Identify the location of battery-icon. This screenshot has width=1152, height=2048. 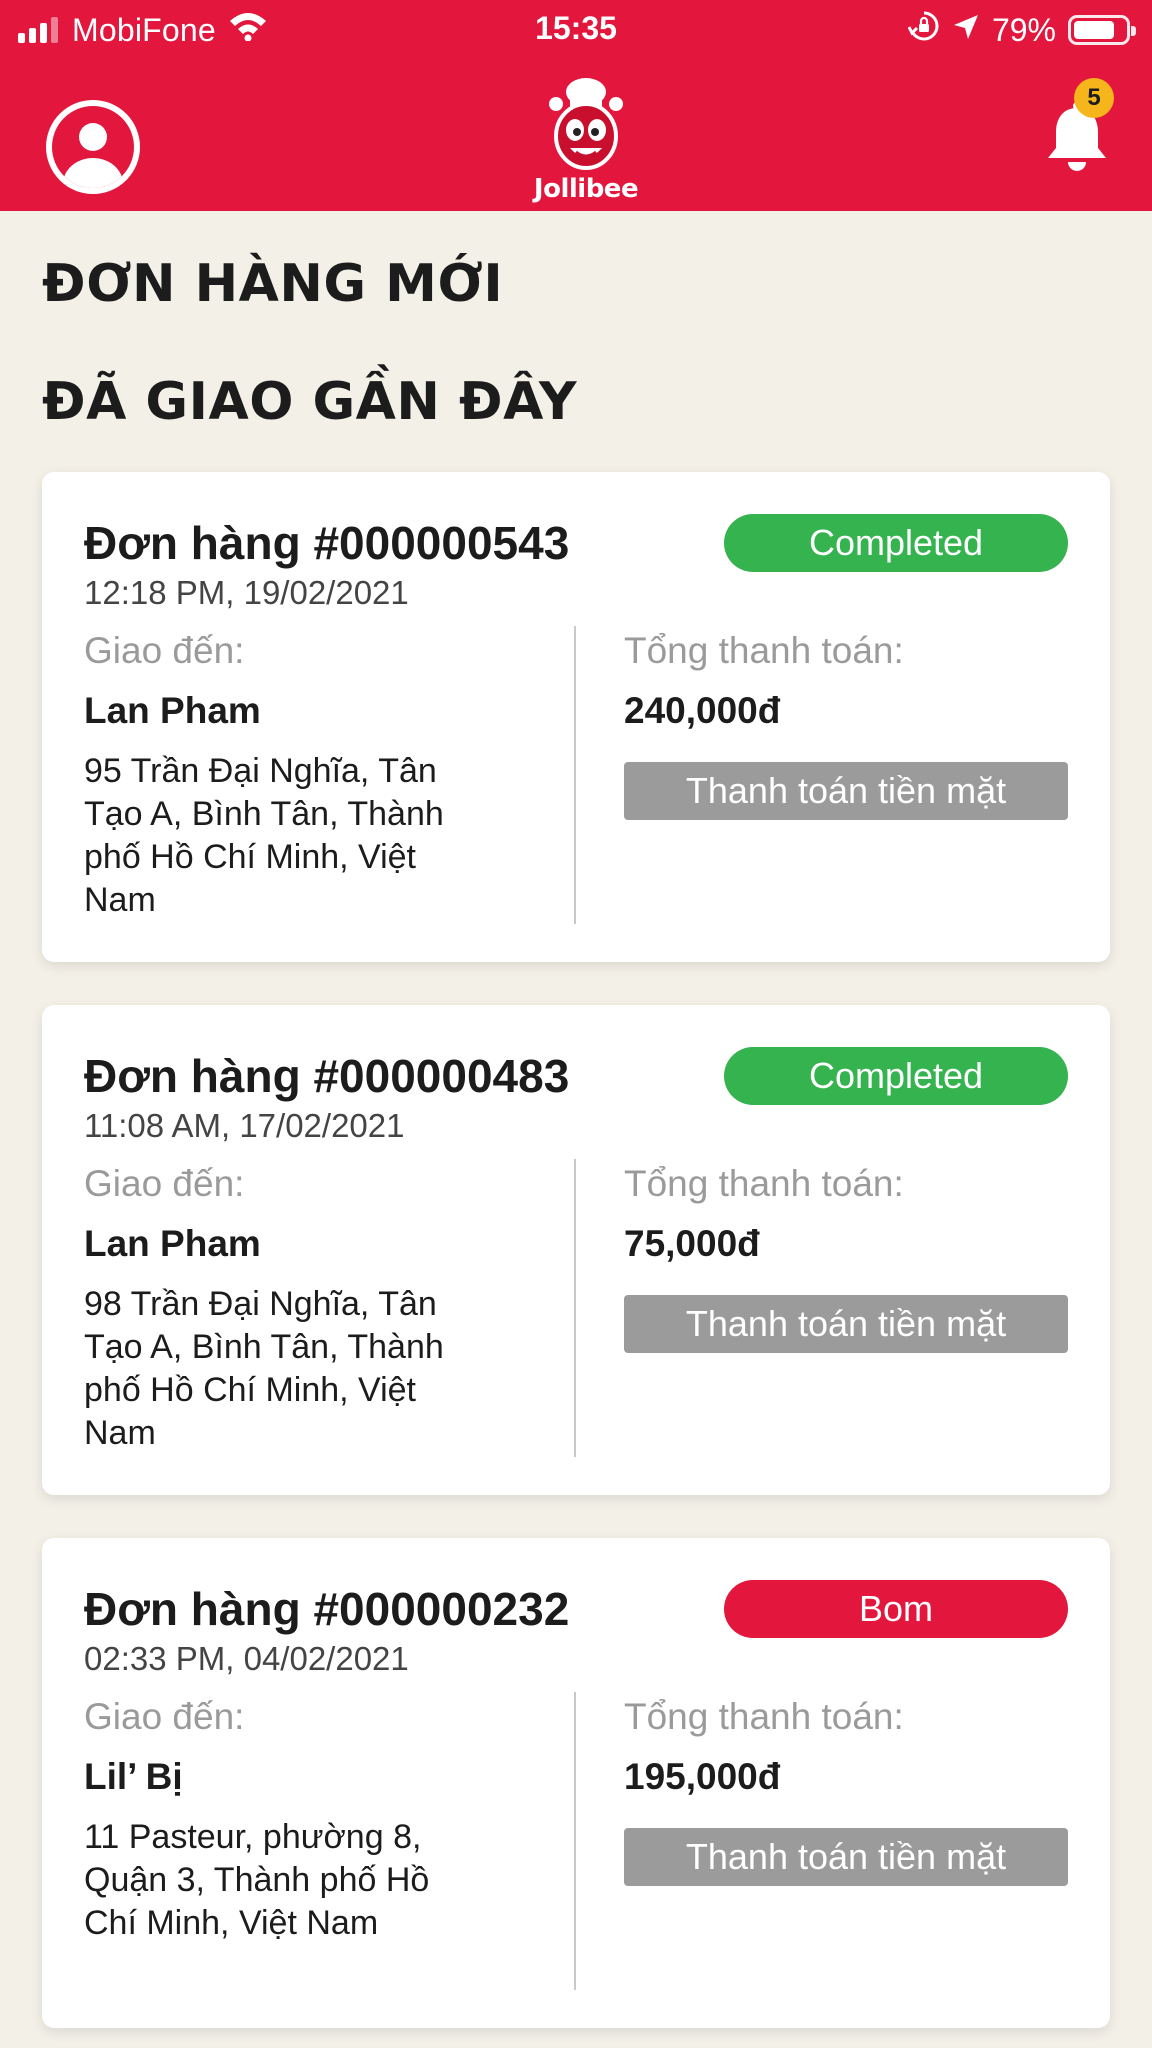
(1102, 30).